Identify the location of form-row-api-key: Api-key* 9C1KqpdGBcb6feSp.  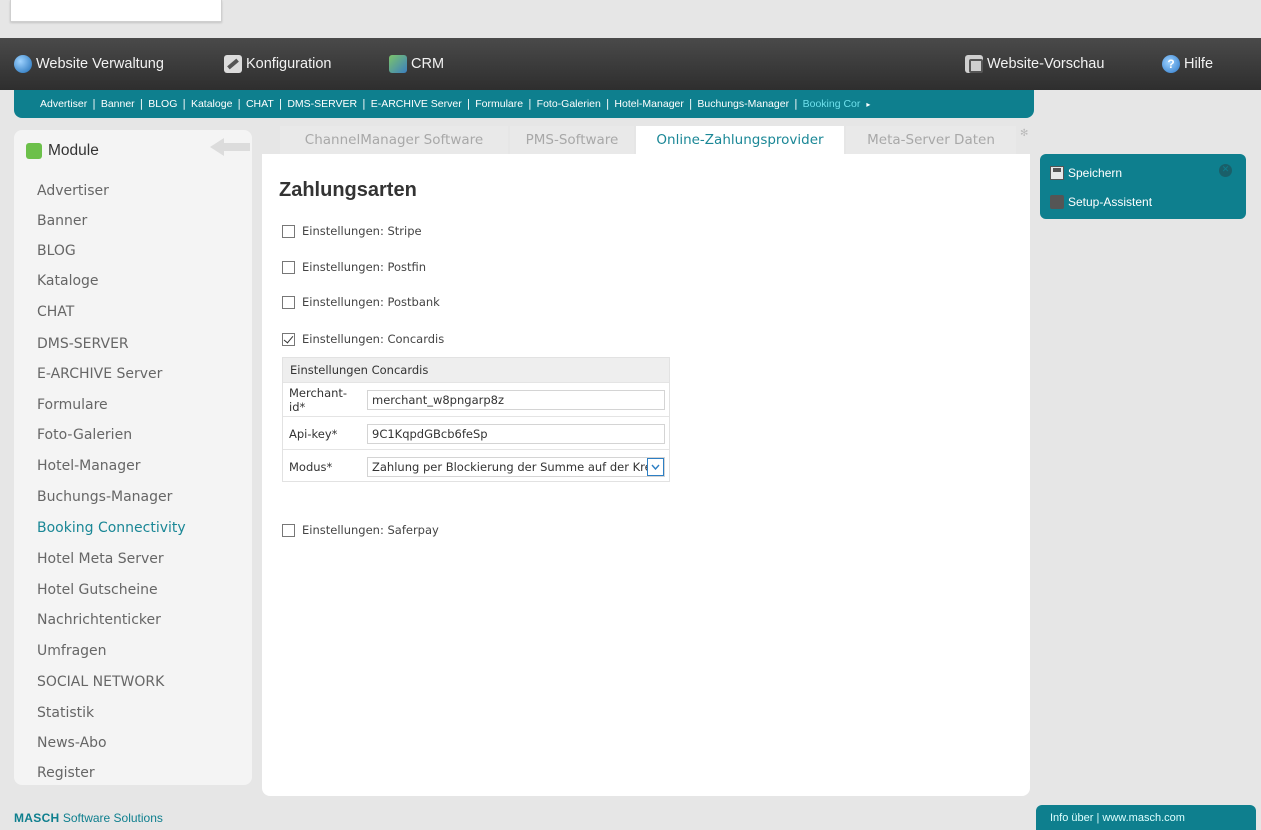
(476, 433).